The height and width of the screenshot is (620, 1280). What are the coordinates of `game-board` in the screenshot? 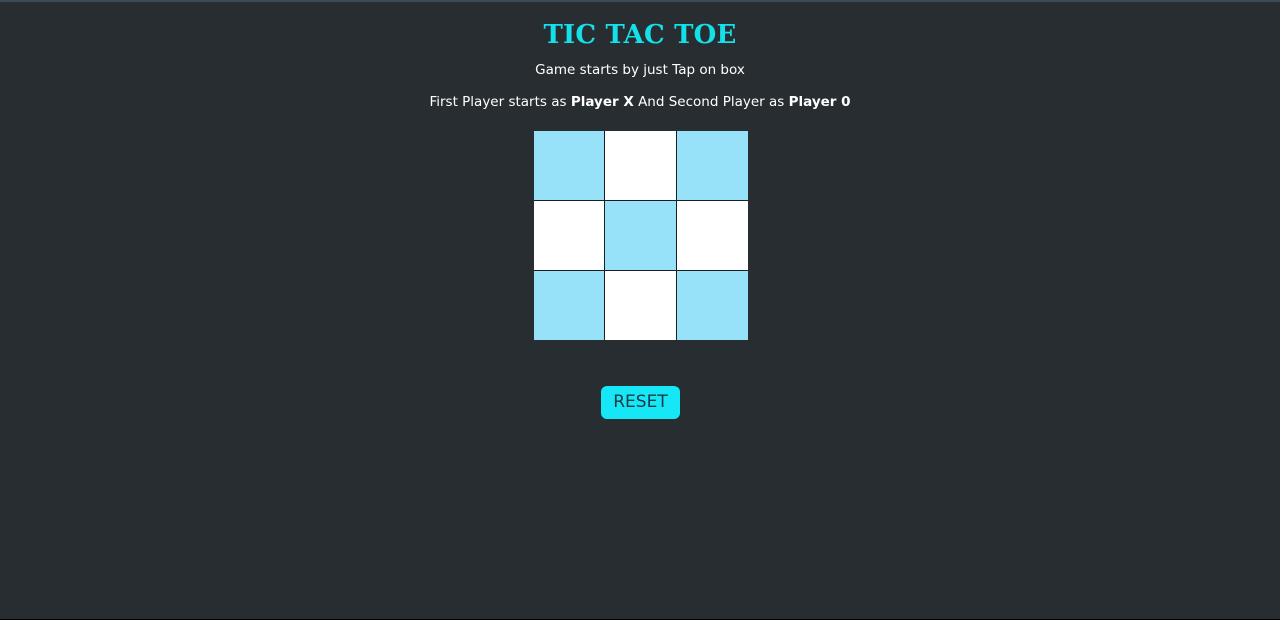 It's located at (641, 235).